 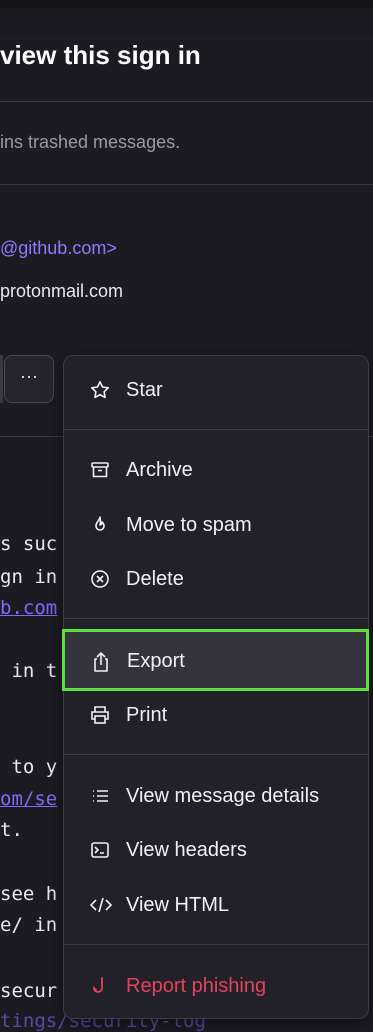 I want to click on menu-item-view-headers: View headers, so click(x=216, y=850).